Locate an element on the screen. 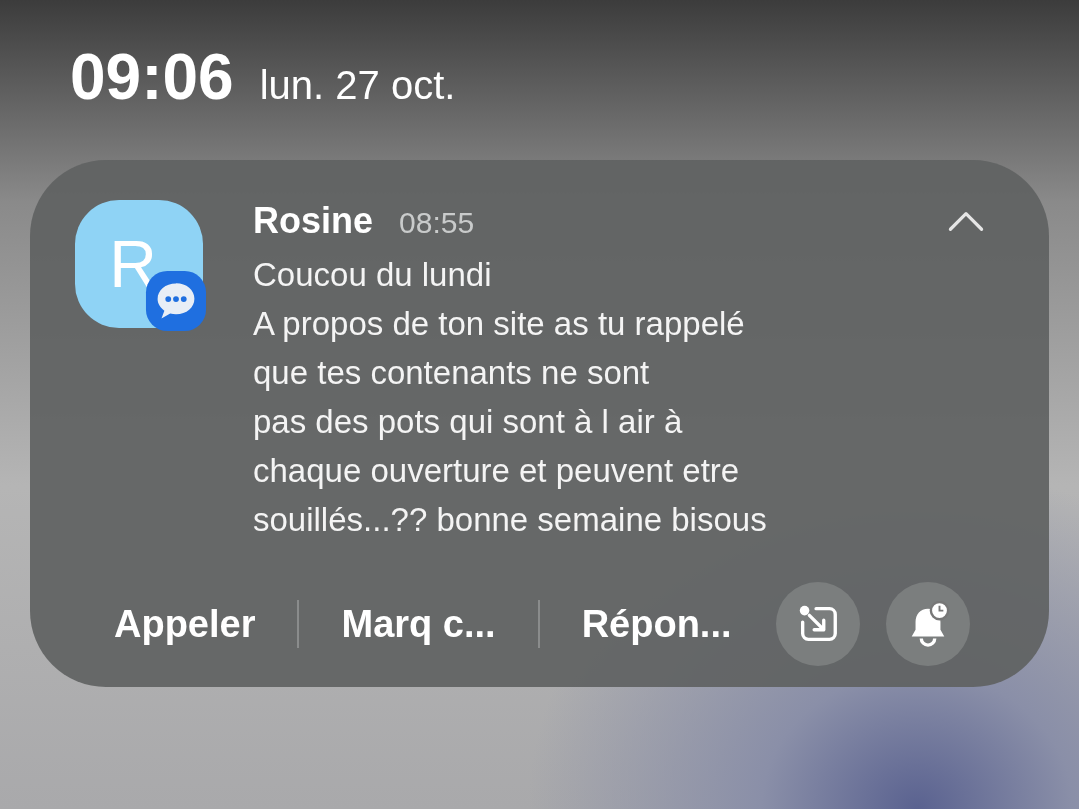  sender-name: Rosine is located at coordinates (313, 221).